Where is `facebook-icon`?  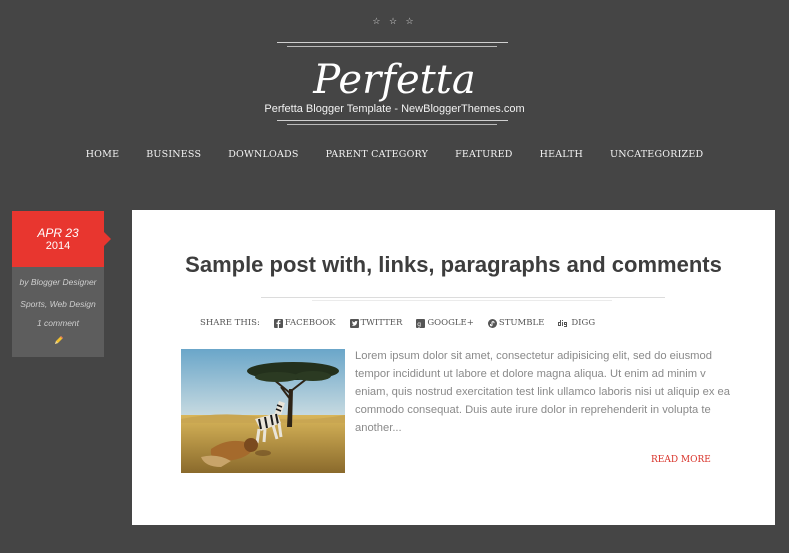 facebook-icon is located at coordinates (278, 323).